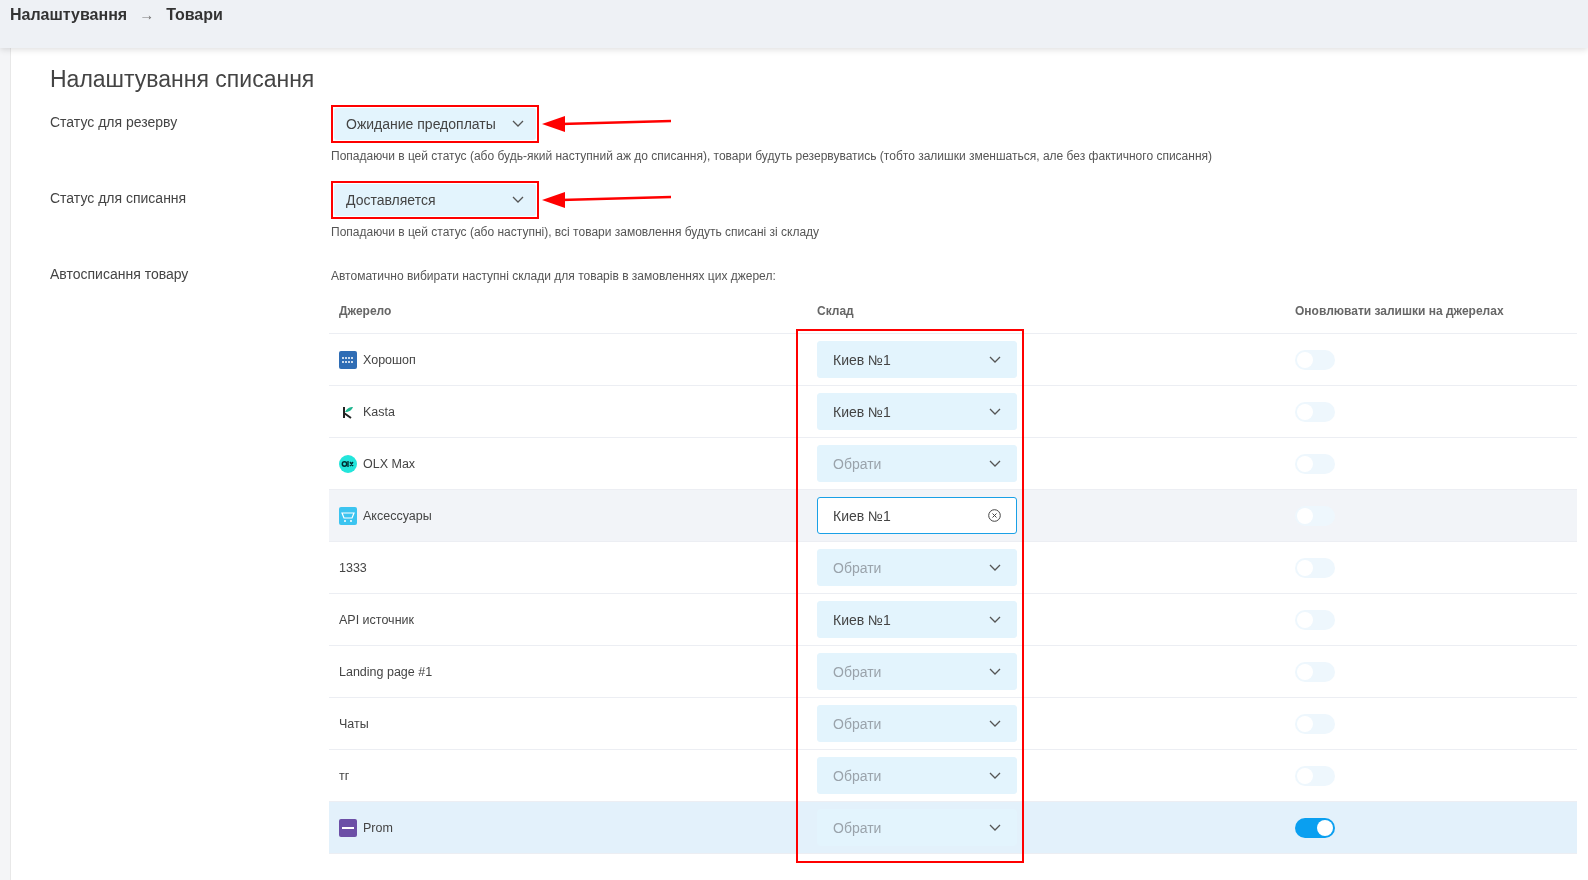 The width and height of the screenshot is (1588, 880). Describe the element at coordinates (575, 232) in the screenshot. I see `setting-hint: Попадаючи в цей статус (або наступні), всі товари замовлення будуть списані зі складу` at that location.